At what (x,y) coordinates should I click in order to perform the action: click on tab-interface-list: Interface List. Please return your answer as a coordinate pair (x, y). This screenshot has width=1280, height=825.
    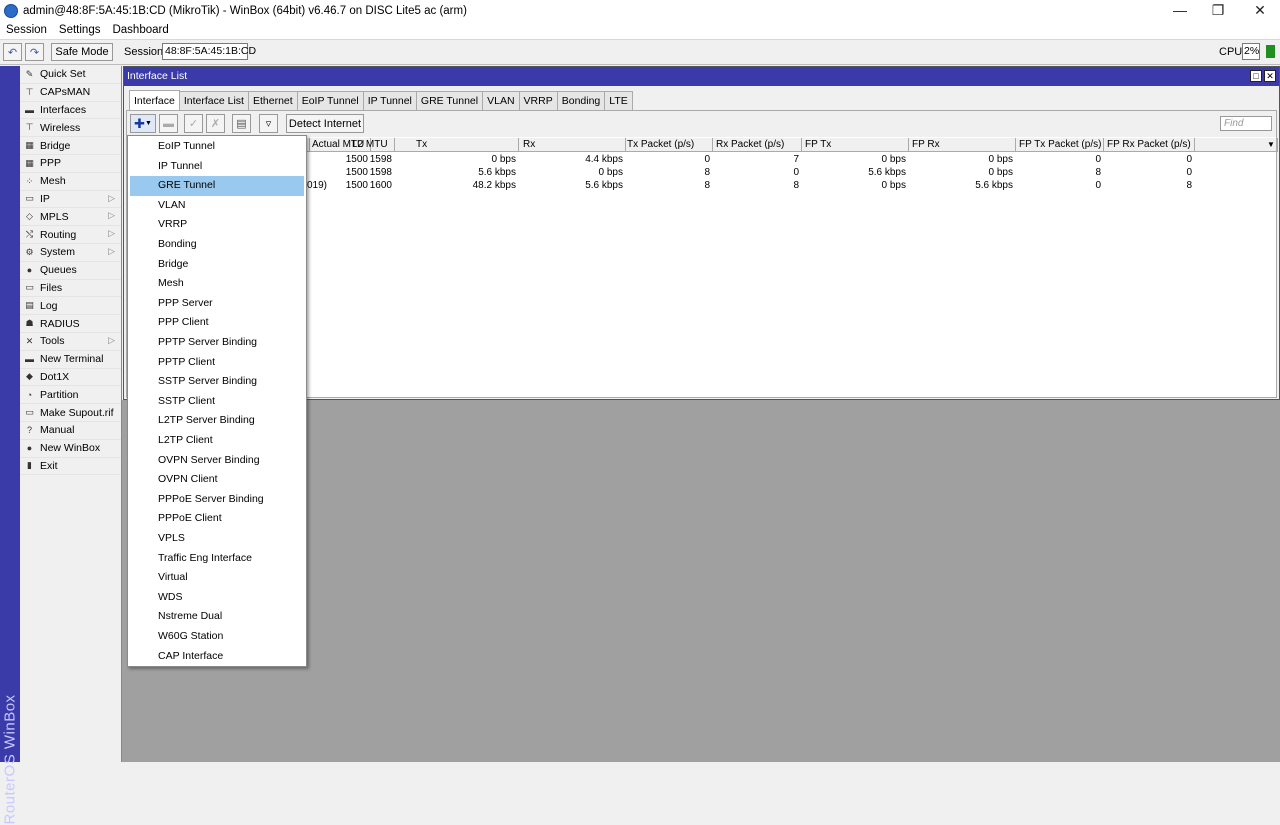
    Looking at the image, I should click on (213, 100).